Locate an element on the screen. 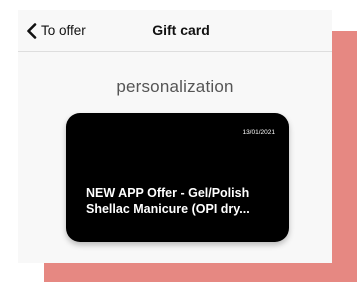  gift-card-date: 13/01/2021 is located at coordinates (258, 132).